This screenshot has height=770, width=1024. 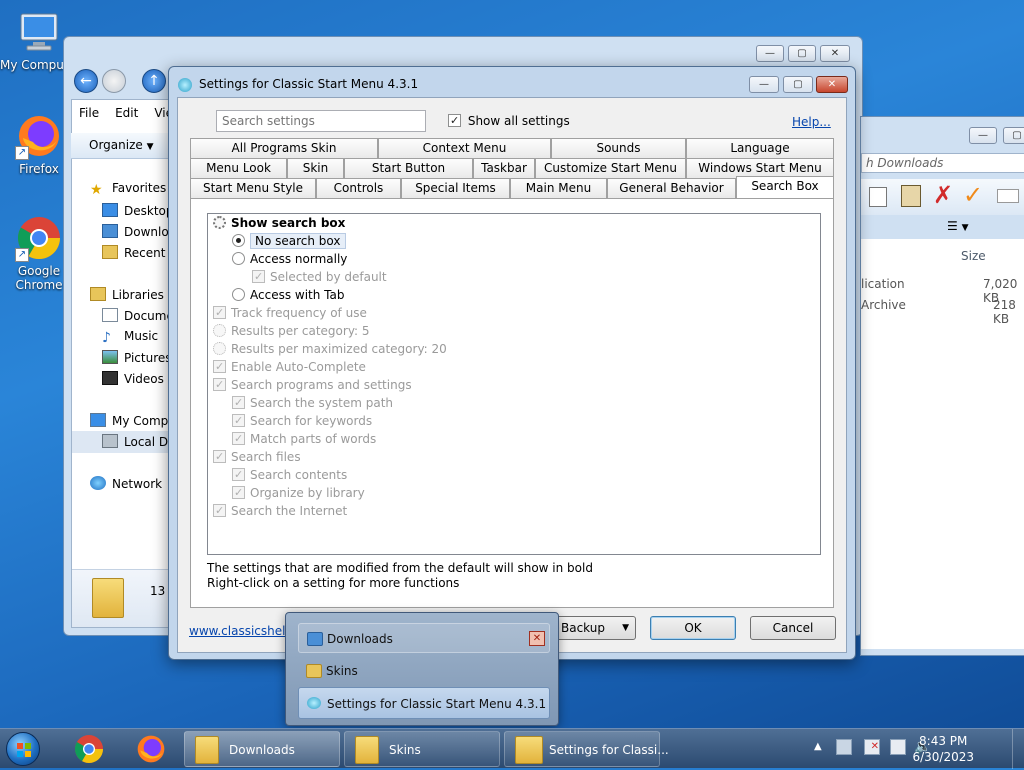 What do you see at coordinates (257, 457) in the screenshot?
I see `setting-search-files: Search files` at bounding box center [257, 457].